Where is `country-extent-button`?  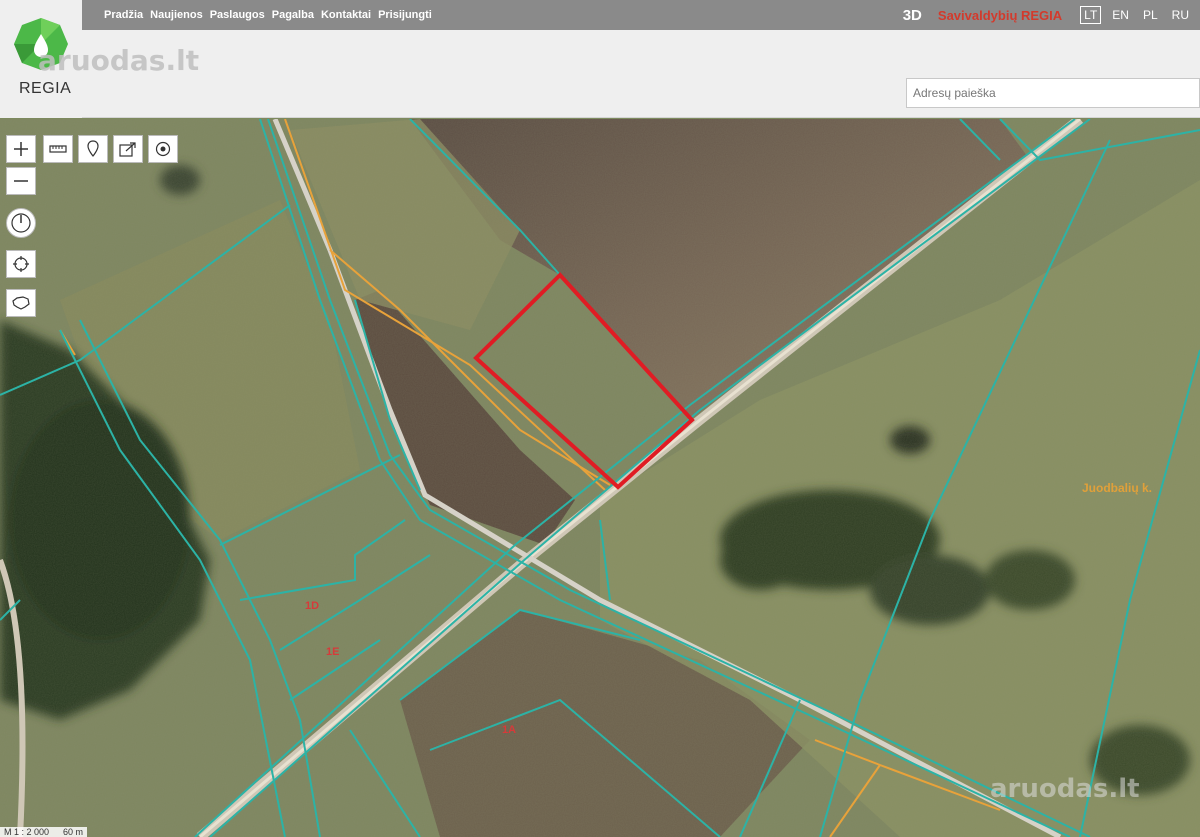 country-extent-button is located at coordinates (21, 303).